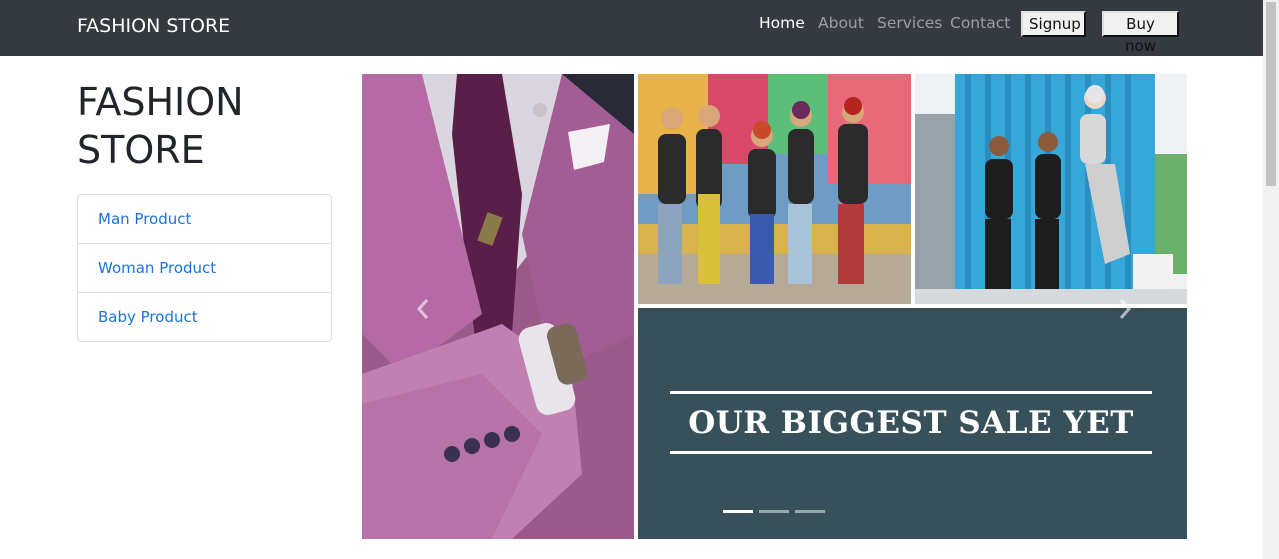 The width and height of the screenshot is (1279, 559). I want to click on nav-link-contact: Contact, so click(980, 23).